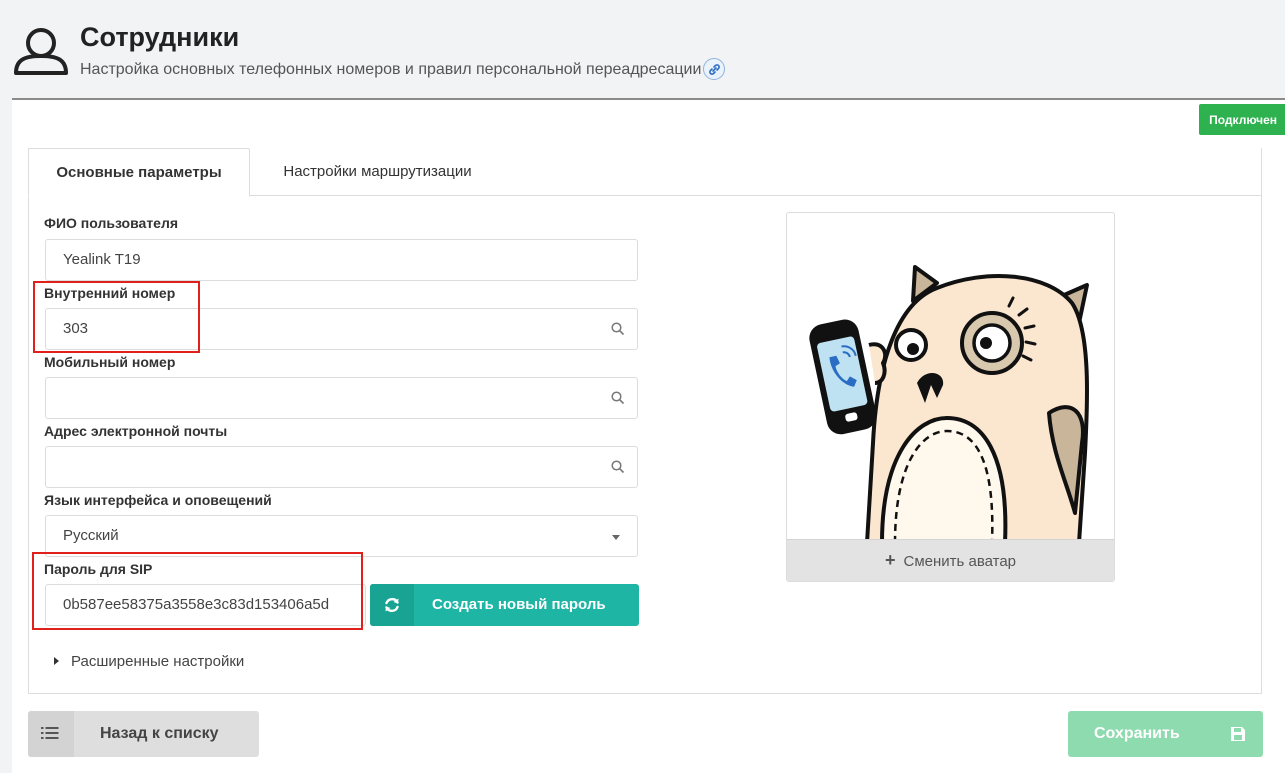 The image size is (1285, 773). What do you see at coordinates (56, 661) in the screenshot?
I see `caret-right-icon` at bounding box center [56, 661].